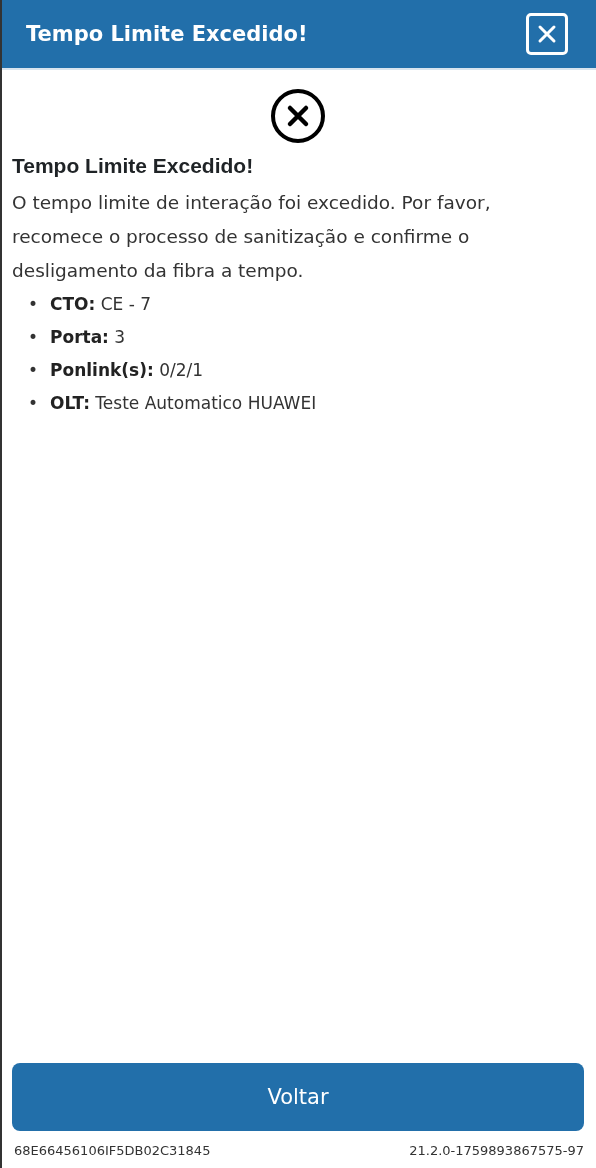 The width and height of the screenshot is (596, 1168). Describe the element at coordinates (88, 337) in the screenshot. I see `detail-item: Porta: 3` at that location.